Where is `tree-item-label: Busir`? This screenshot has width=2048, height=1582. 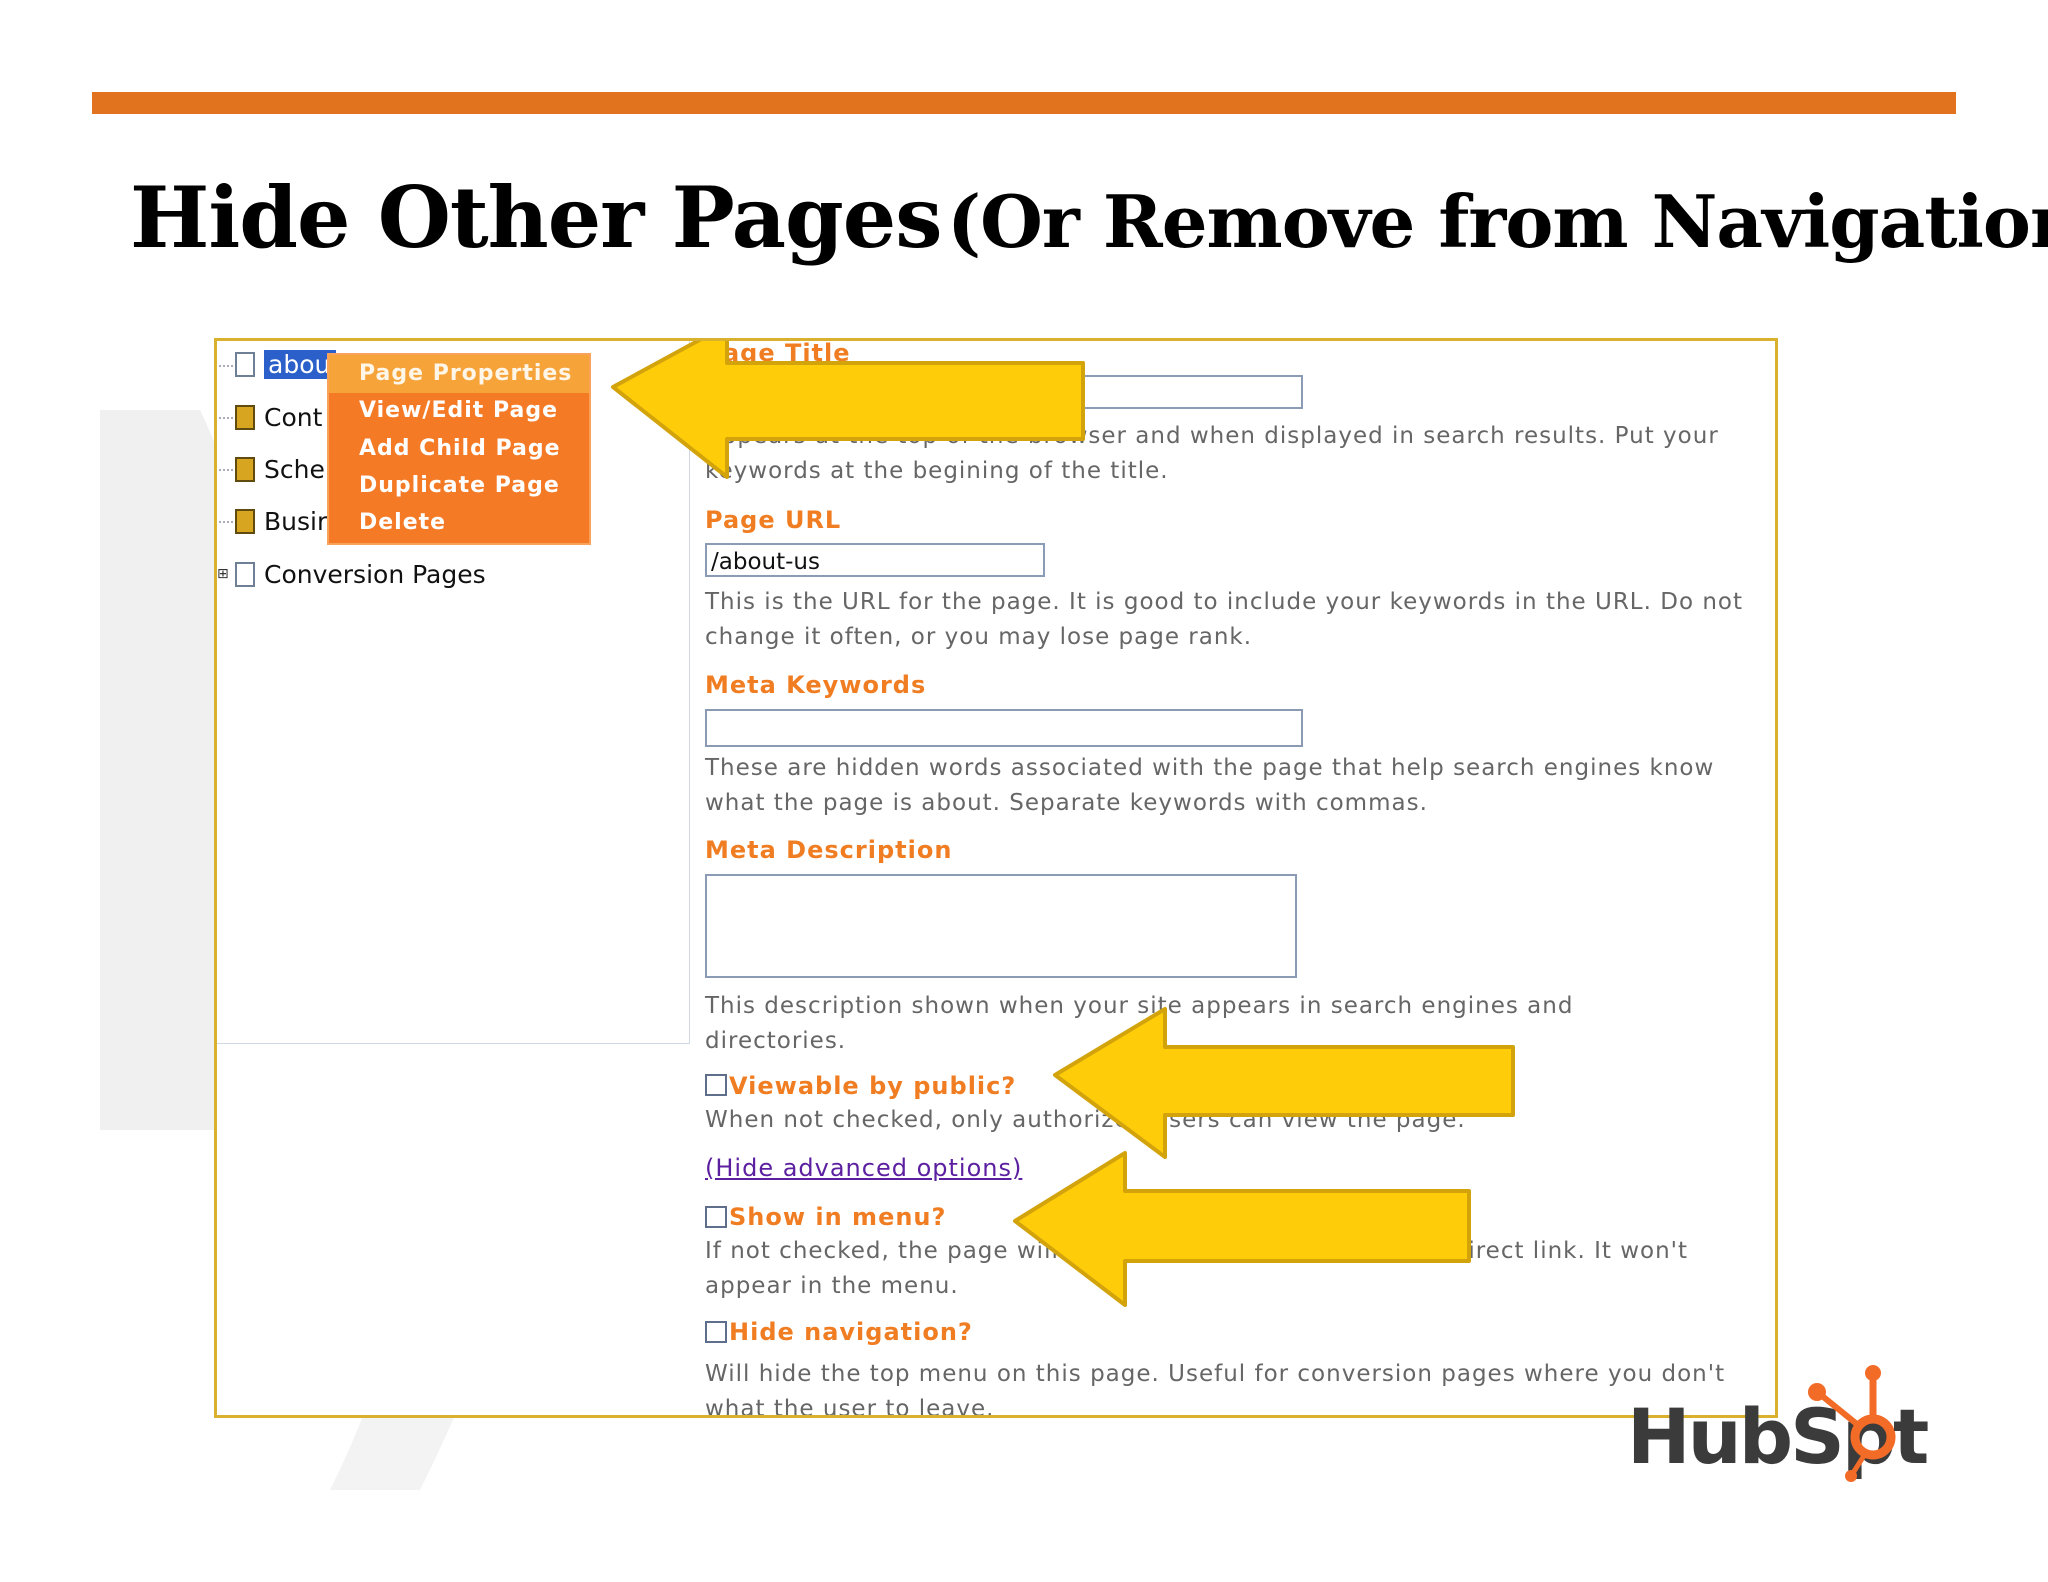 tree-item-label: Busir is located at coordinates (296, 521).